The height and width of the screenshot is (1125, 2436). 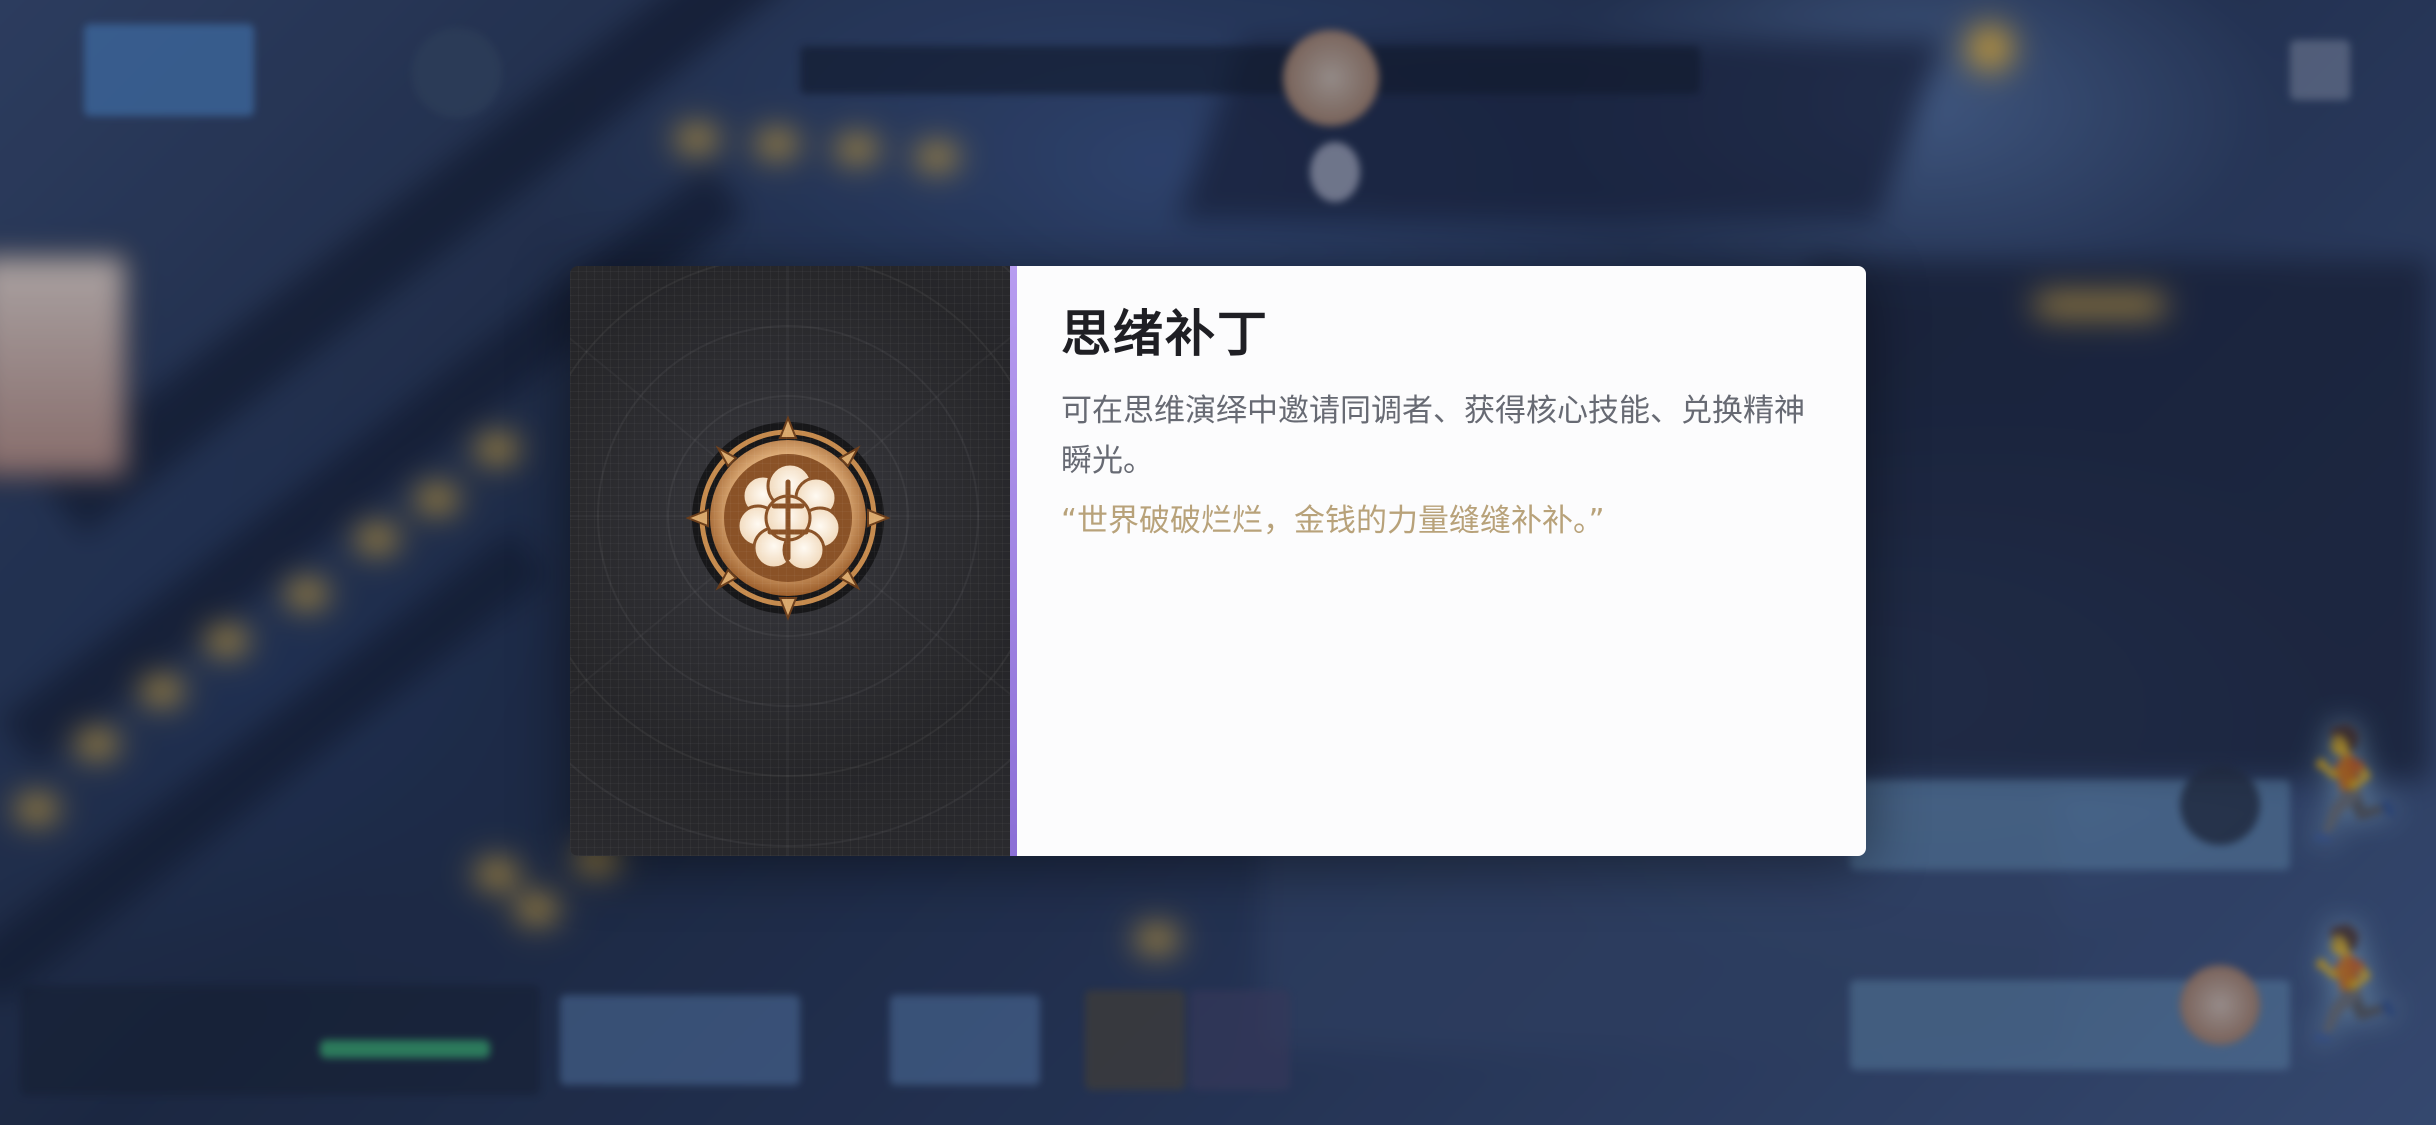 I want to click on item-art-panel, so click(x=790, y=561).